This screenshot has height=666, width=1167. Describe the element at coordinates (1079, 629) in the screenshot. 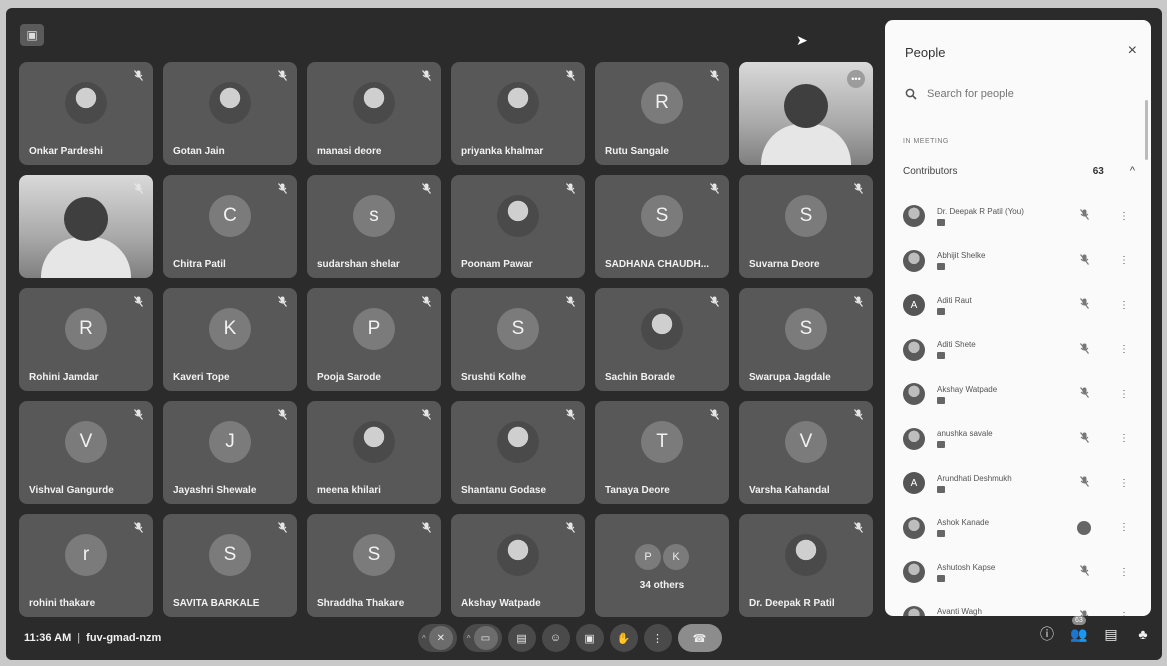

I see `people-icon: 👥 63` at that location.